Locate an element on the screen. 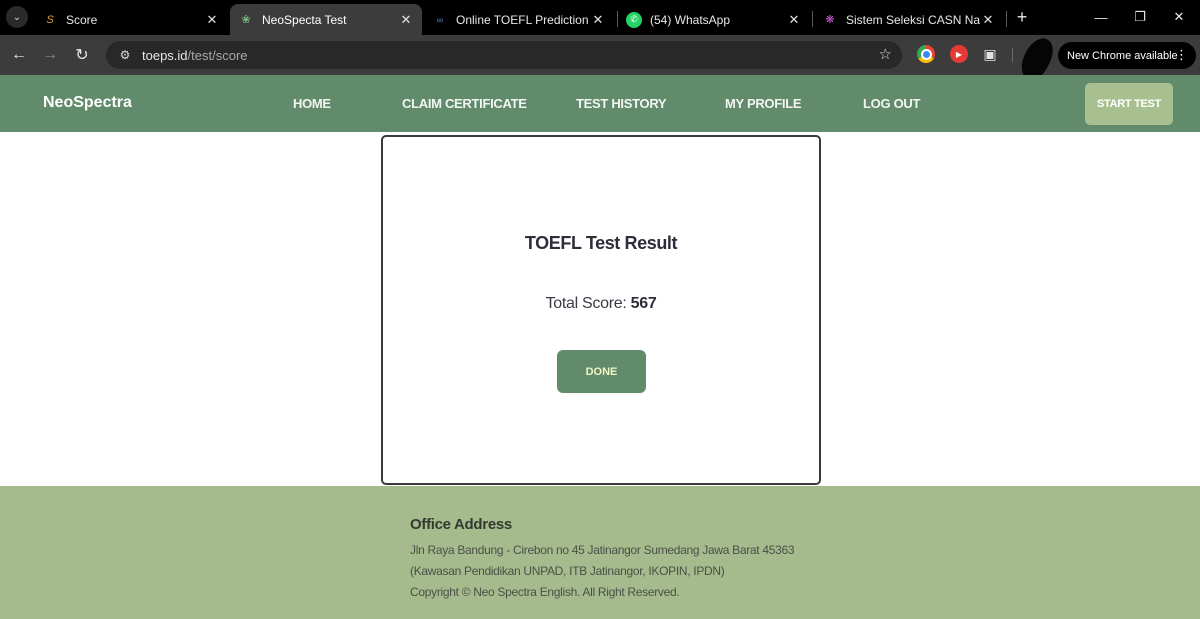  bookmark-star-icon: ☆ is located at coordinates (885, 54).